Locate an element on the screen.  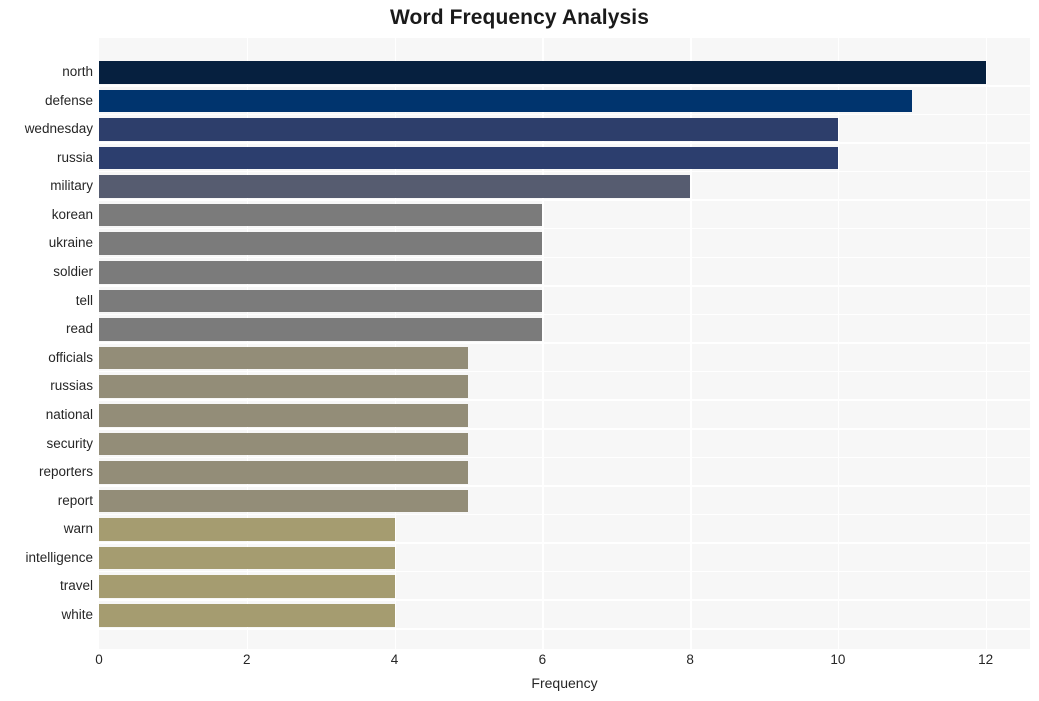
y-axis-tick-label: wednesday is located at coordinates (58, 129).